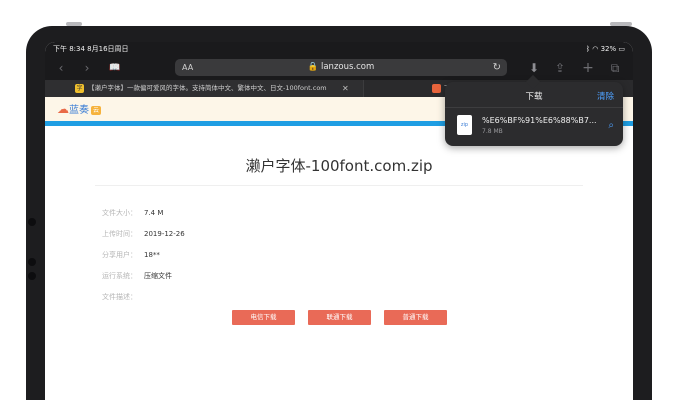 This screenshot has width=678, height=400. Describe the element at coordinates (96, 110) in the screenshot. I see `logo-badge: 云` at that location.